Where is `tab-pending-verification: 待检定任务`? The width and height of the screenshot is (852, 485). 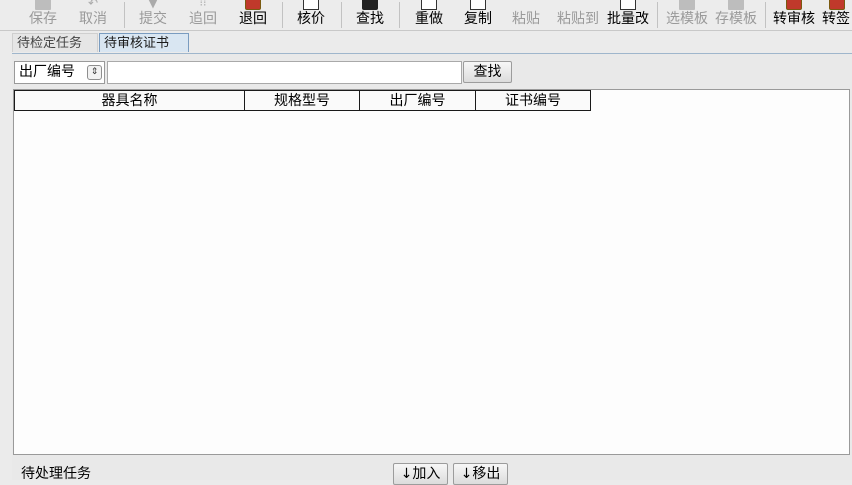
tab-pending-verification: 待检定任务 is located at coordinates (55, 42).